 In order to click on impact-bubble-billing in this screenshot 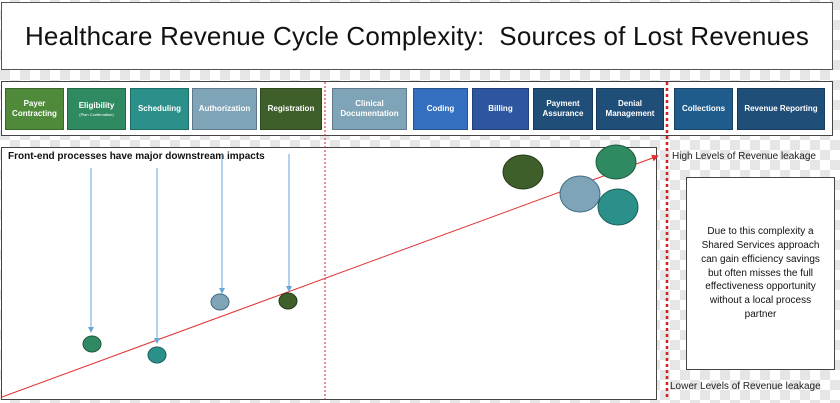, I will do `click(618, 207)`.